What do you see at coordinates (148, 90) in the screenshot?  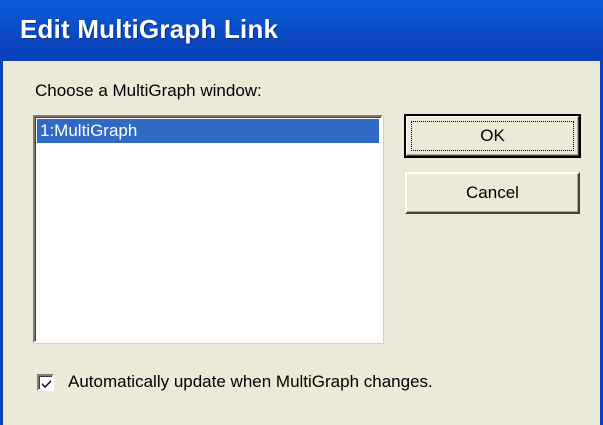 I see `choose-window-label: Choose a MultiGraph window:` at bounding box center [148, 90].